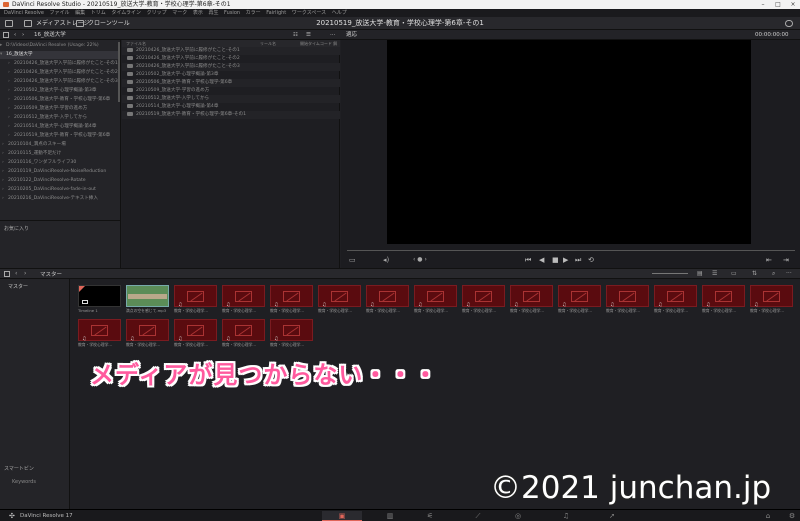  What do you see at coordinates (268, 43) in the screenshot?
I see `col-reel: リール名` at bounding box center [268, 43].